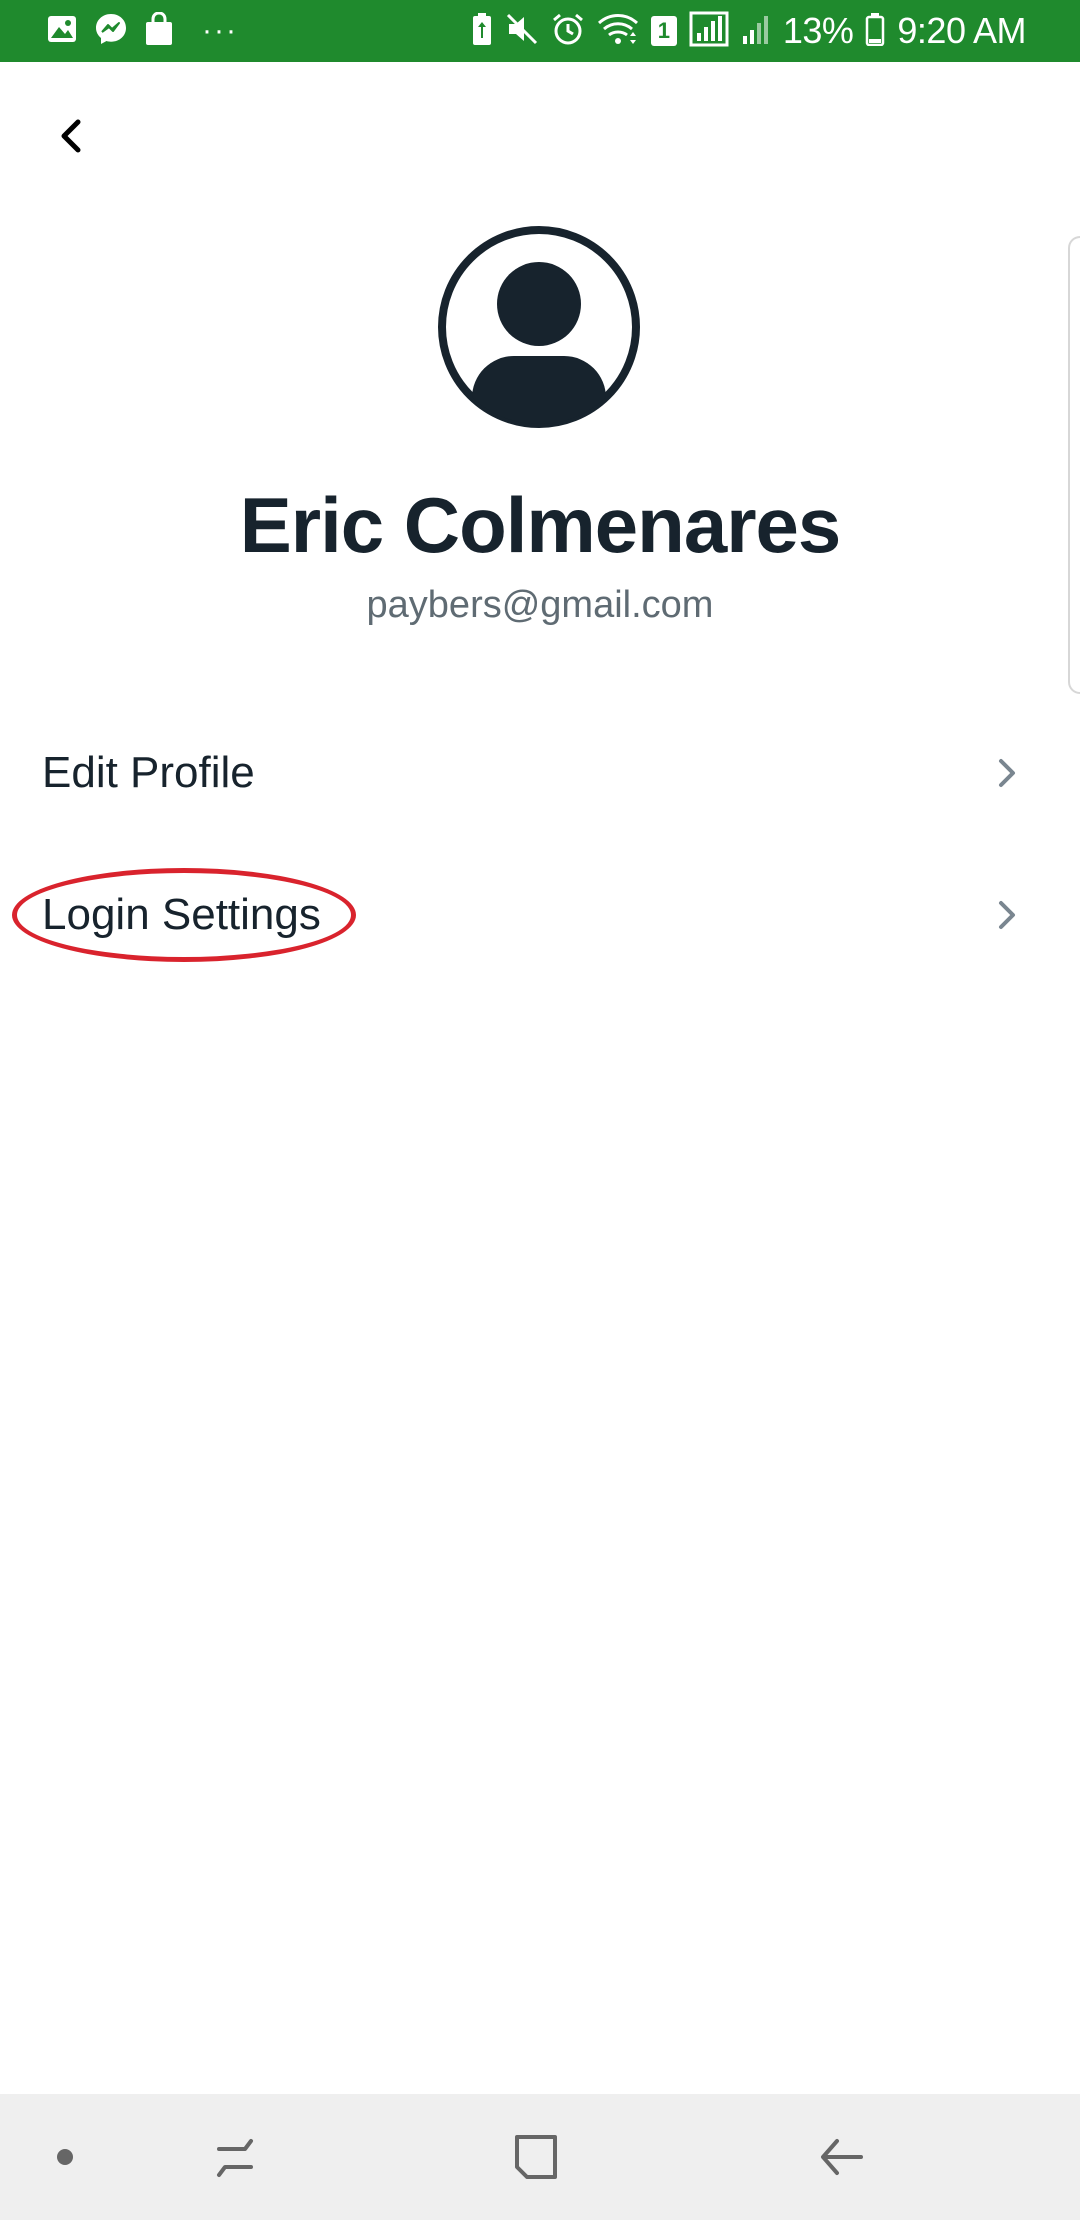 The width and height of the screenshot is (1080, 2220). Describe the element at coordinates (181, 914) in the screenshot. I see `menu-item-label: Login Settings` at that location.